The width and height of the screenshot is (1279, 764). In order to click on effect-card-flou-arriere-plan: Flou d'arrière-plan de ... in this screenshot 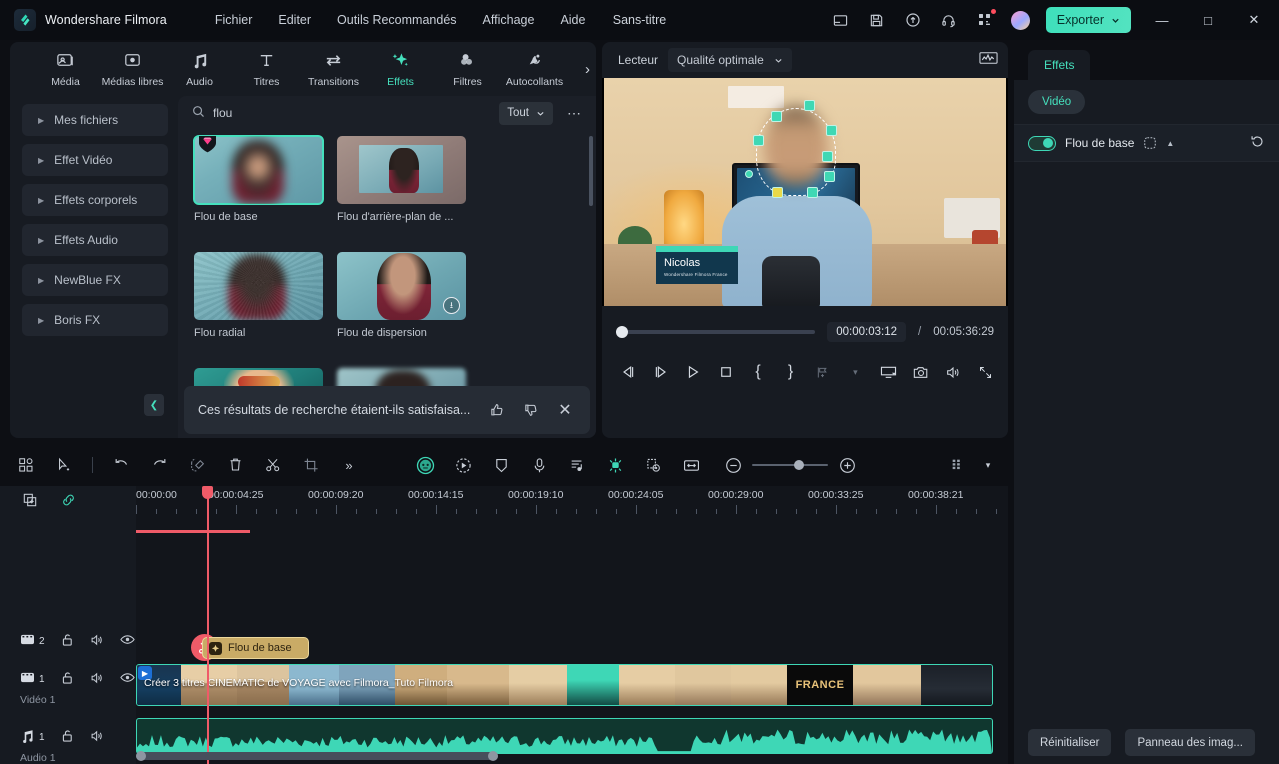, I will do `click(401, 187)`.